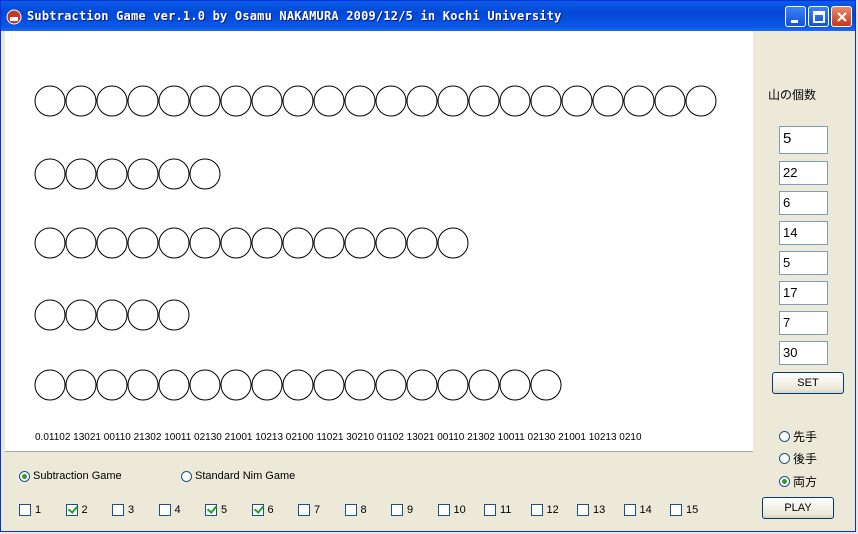  What do you see at coordinates (309, 510) in the screenshot?
I see `subtract-option-7: 7` at bounding box center [309, 510].